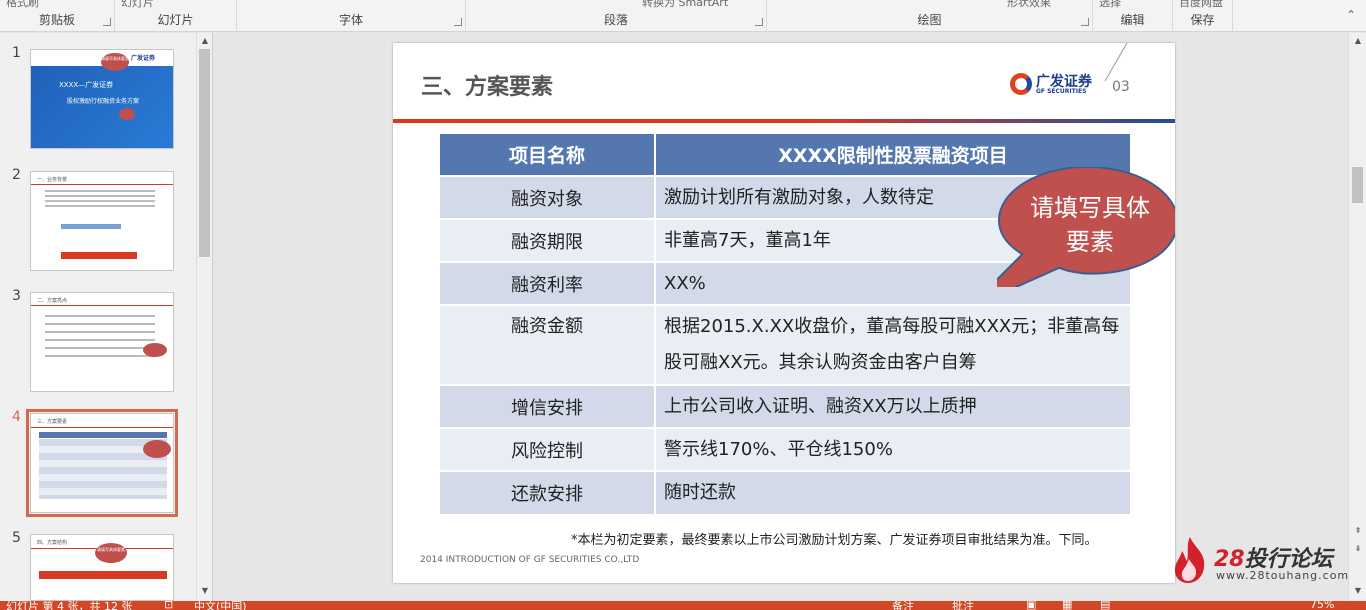 The width and height of the screenshot is (1366, 610). I want to click on page-number: 03, so click(1121, 87).